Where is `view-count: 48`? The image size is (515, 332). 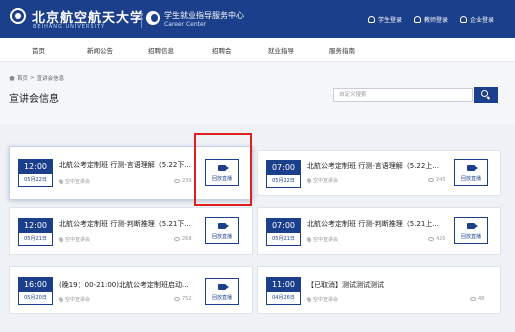
view-count: 48 is located at coordinates (477, 299).